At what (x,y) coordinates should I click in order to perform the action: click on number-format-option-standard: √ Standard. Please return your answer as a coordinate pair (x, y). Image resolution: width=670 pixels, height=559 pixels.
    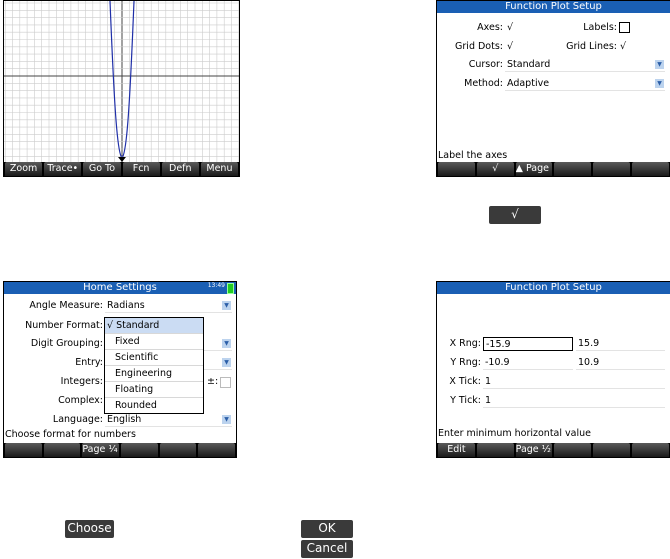
    Looking at the image, I should click on (154, 326).